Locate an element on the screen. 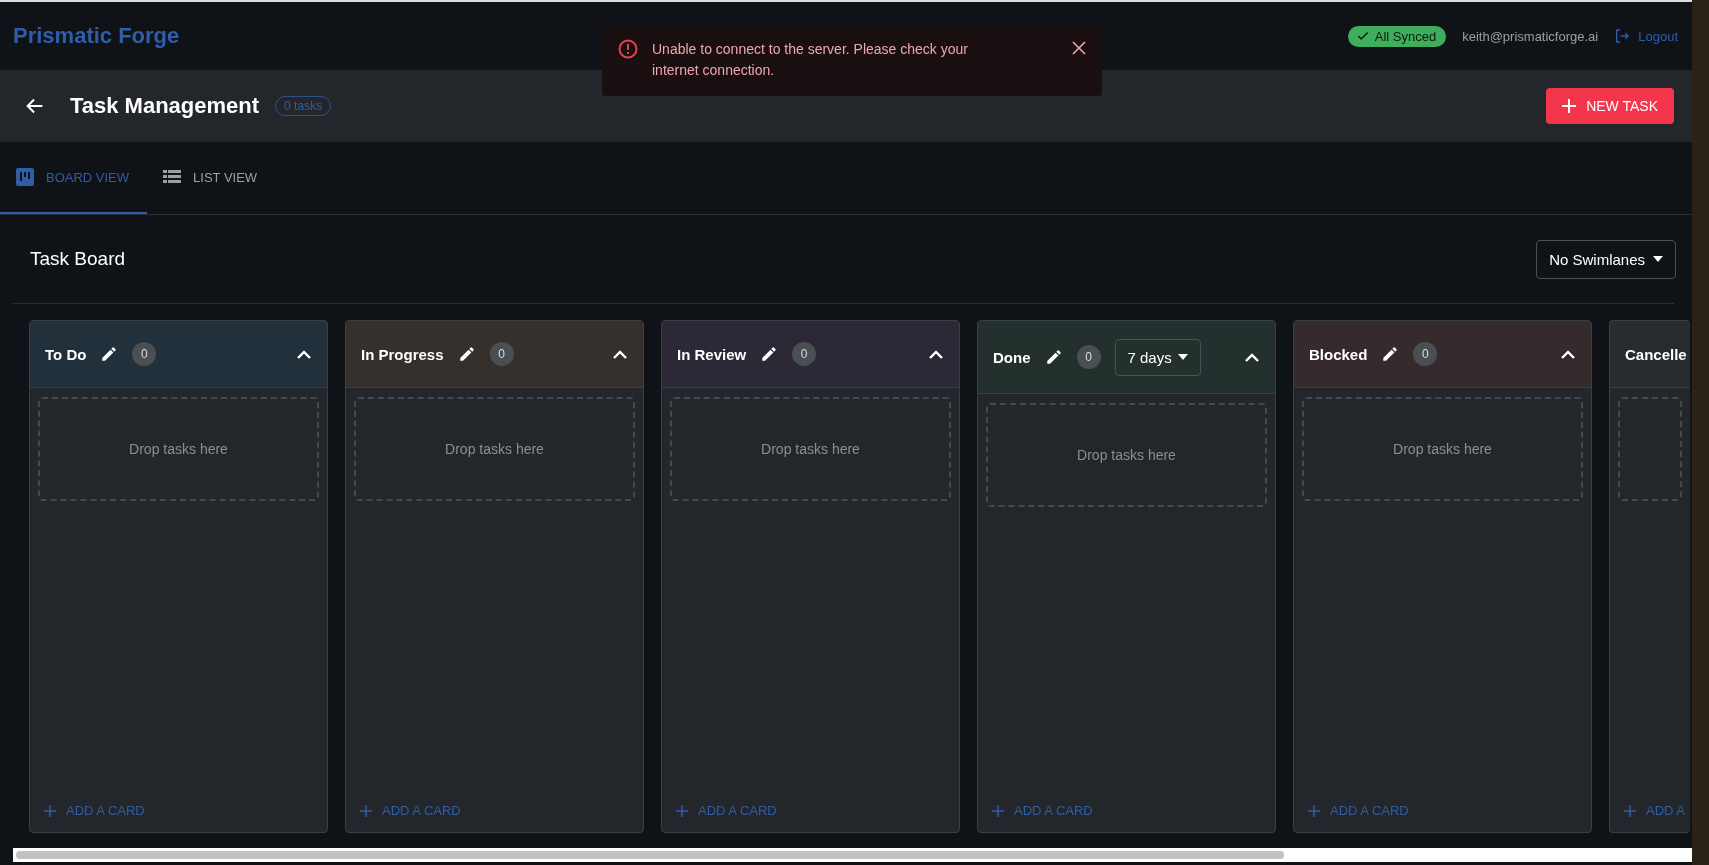  view-tab: LIST VIEW is located at coordinates (211, 178).